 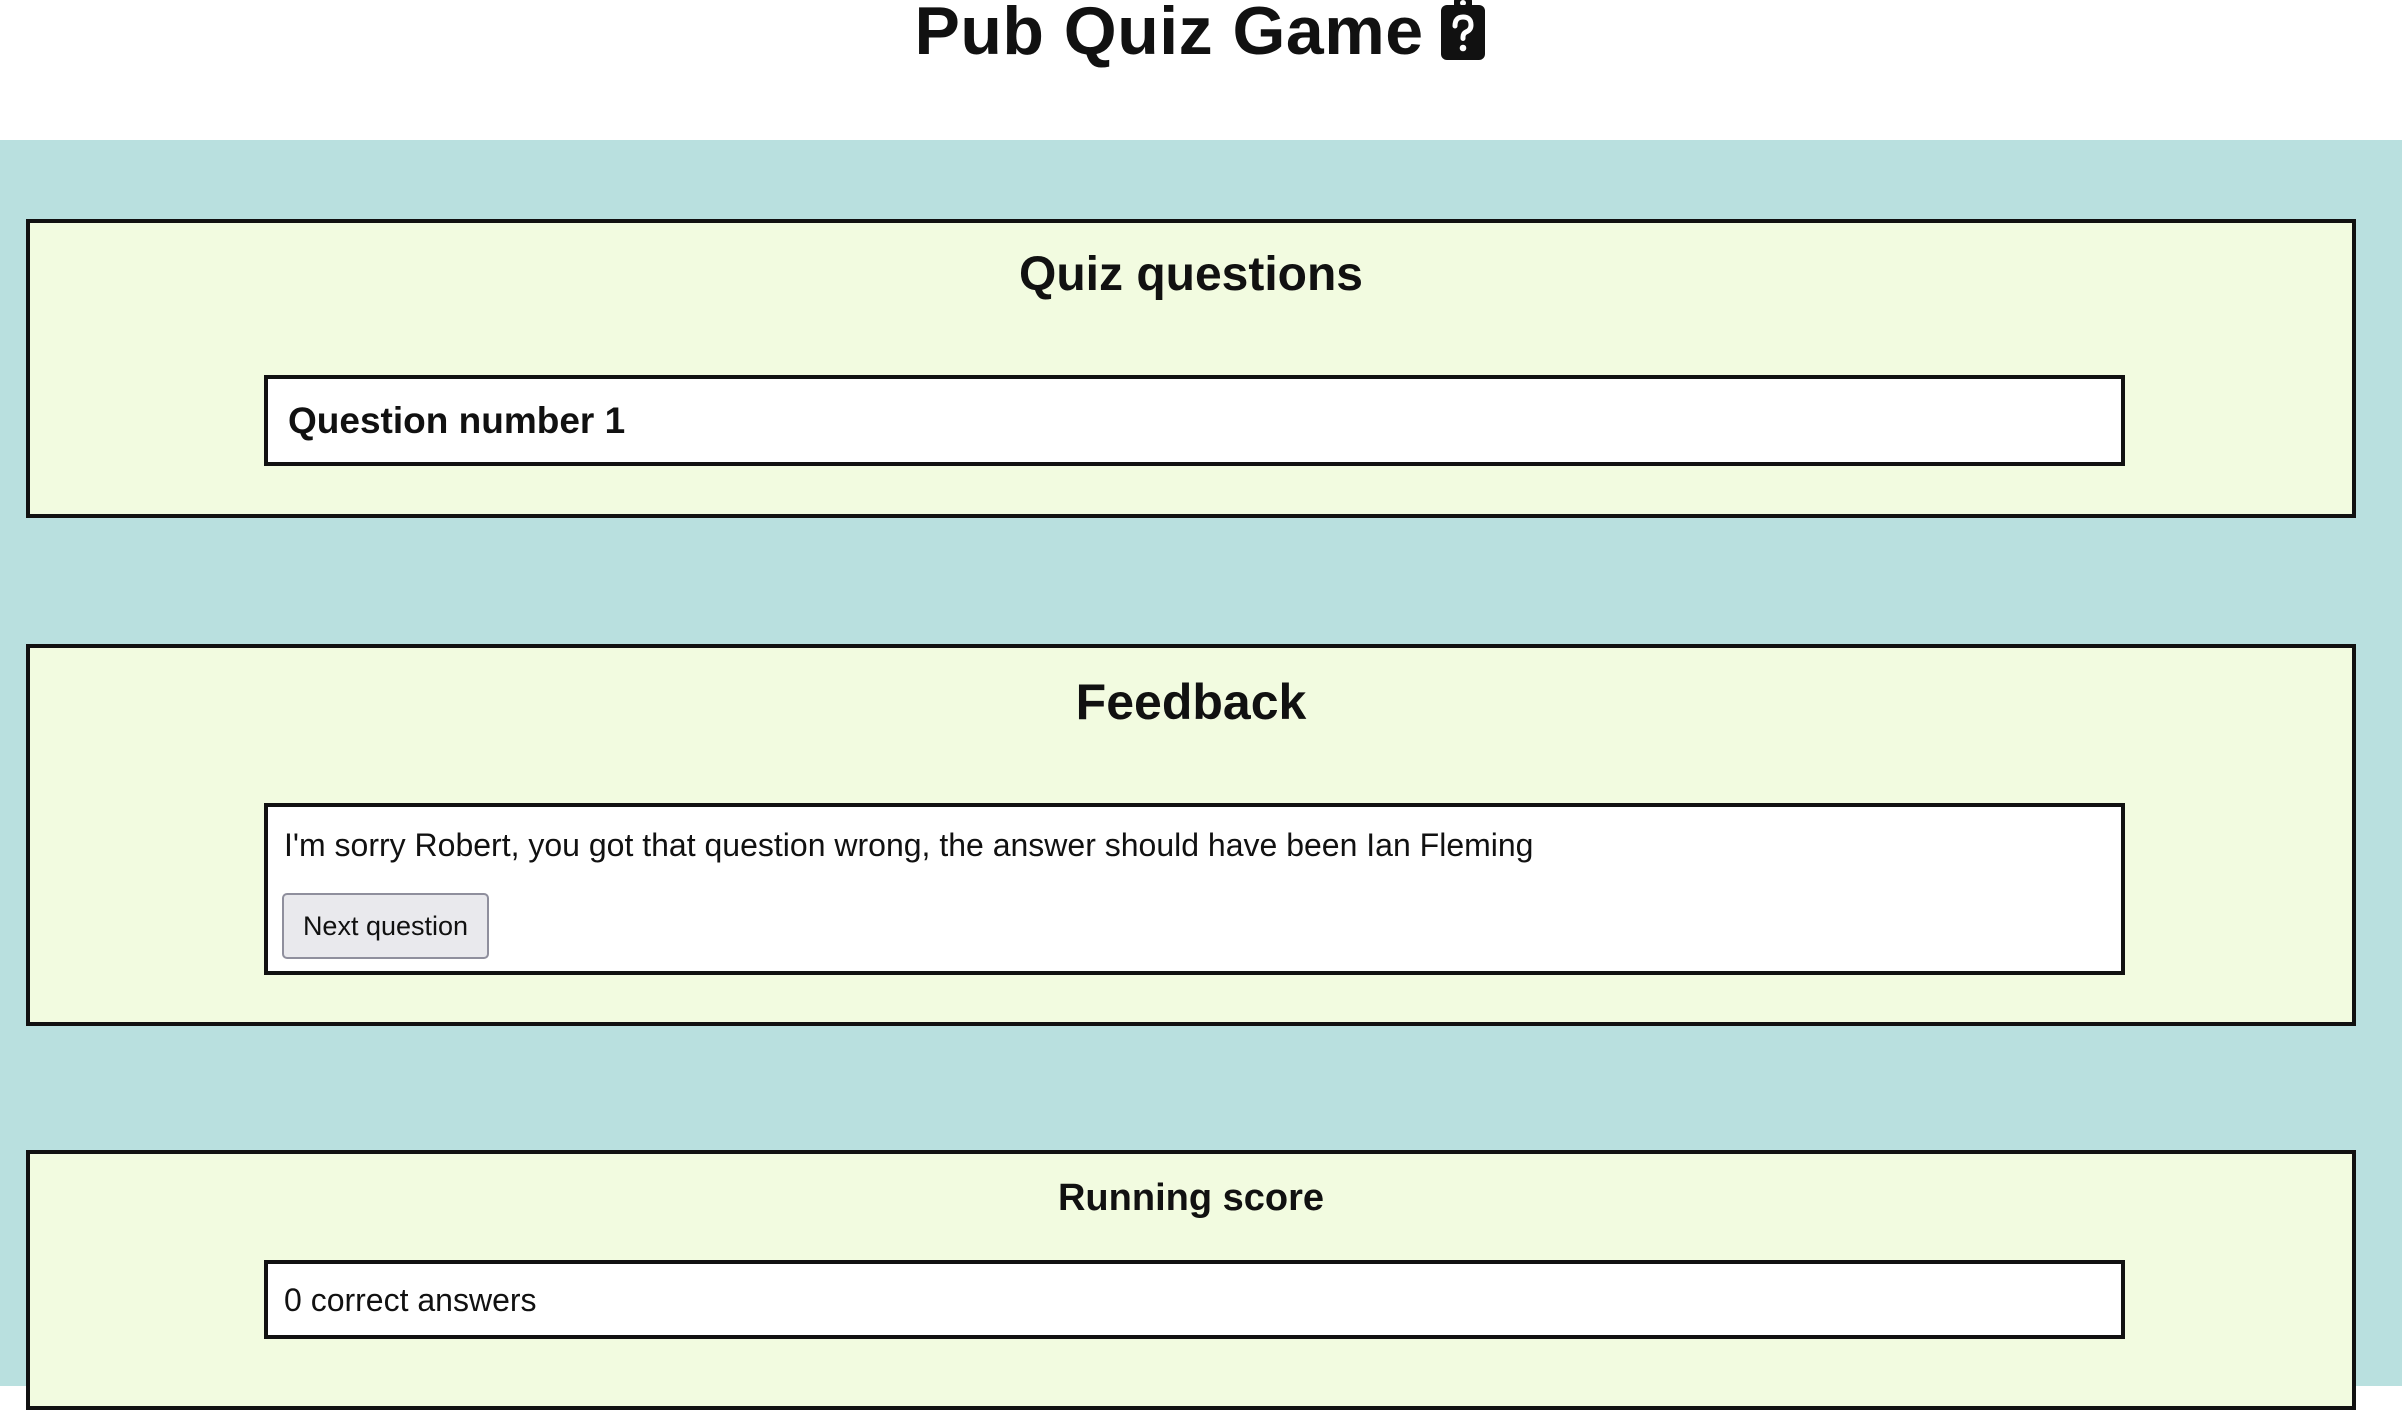 I want to click on site-title-text: Pub Quiz Game, so click(x=1169, y=34).